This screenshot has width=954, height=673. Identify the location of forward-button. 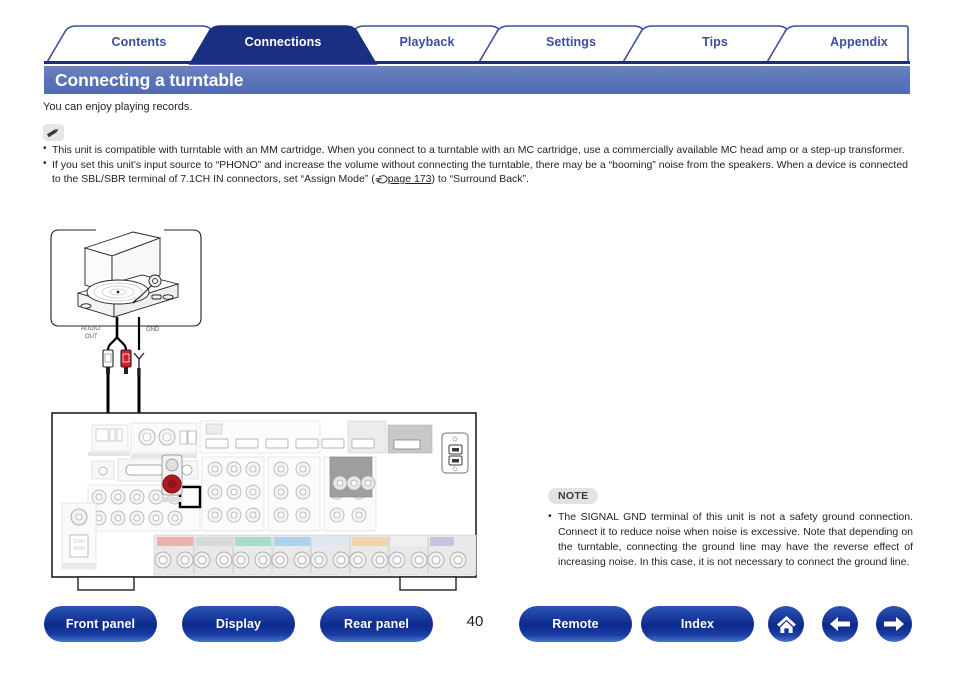
(894, 624).